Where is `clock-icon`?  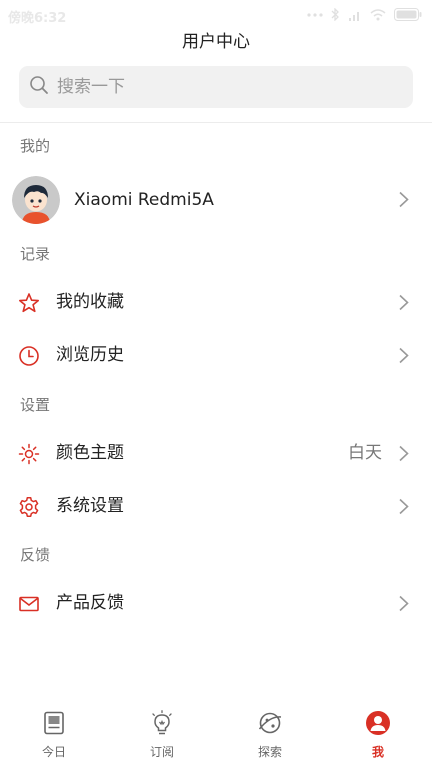 clock-icon is located at coordinates (29, 356).